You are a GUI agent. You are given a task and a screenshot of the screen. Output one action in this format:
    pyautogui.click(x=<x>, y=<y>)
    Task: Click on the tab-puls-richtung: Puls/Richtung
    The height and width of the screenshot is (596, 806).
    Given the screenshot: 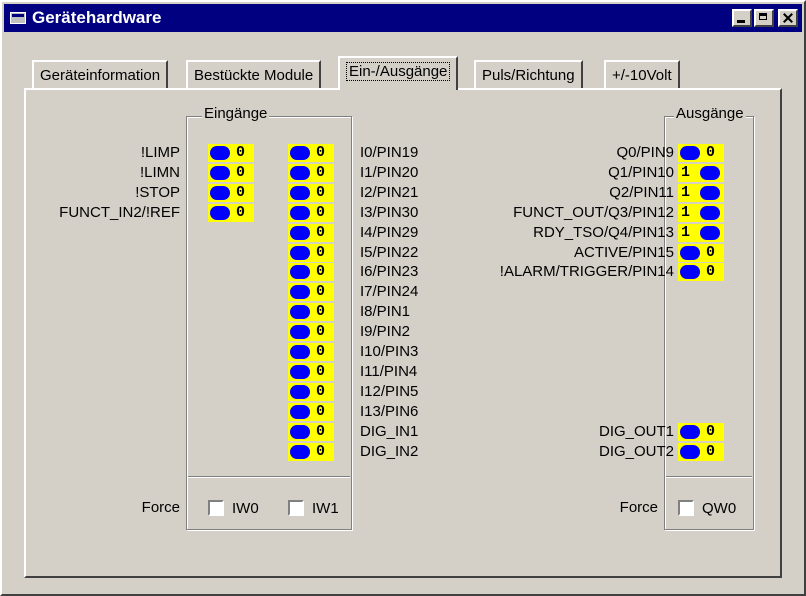 What is the action you would take?
    pyautogui.click(x=528, y=74)
    